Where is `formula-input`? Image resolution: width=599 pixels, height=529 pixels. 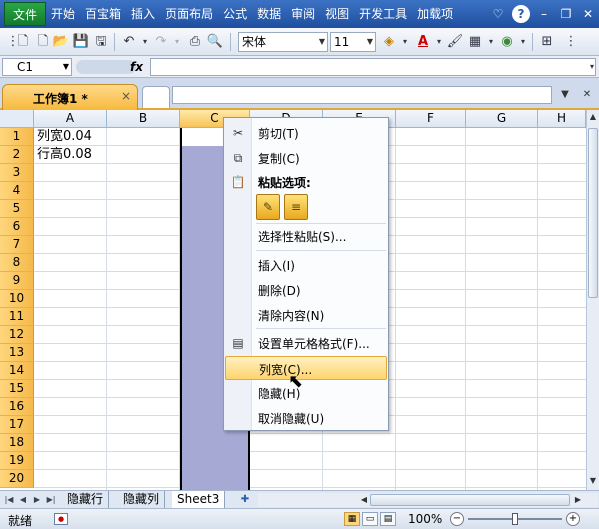 formula-input is located at coordinates (373, 67).